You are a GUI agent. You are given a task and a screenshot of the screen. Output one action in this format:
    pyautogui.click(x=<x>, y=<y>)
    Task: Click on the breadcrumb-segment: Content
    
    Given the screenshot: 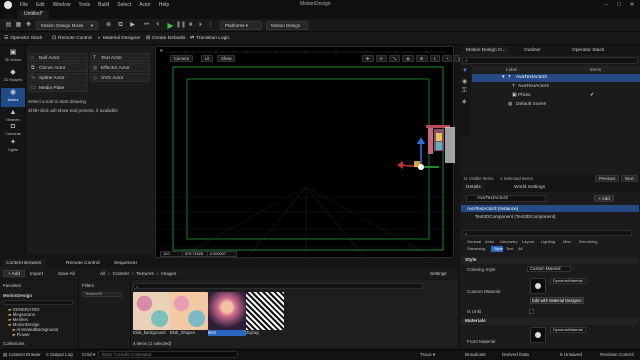 What is the action you would take?
    pyautogui.click(x=121, y=273)
    